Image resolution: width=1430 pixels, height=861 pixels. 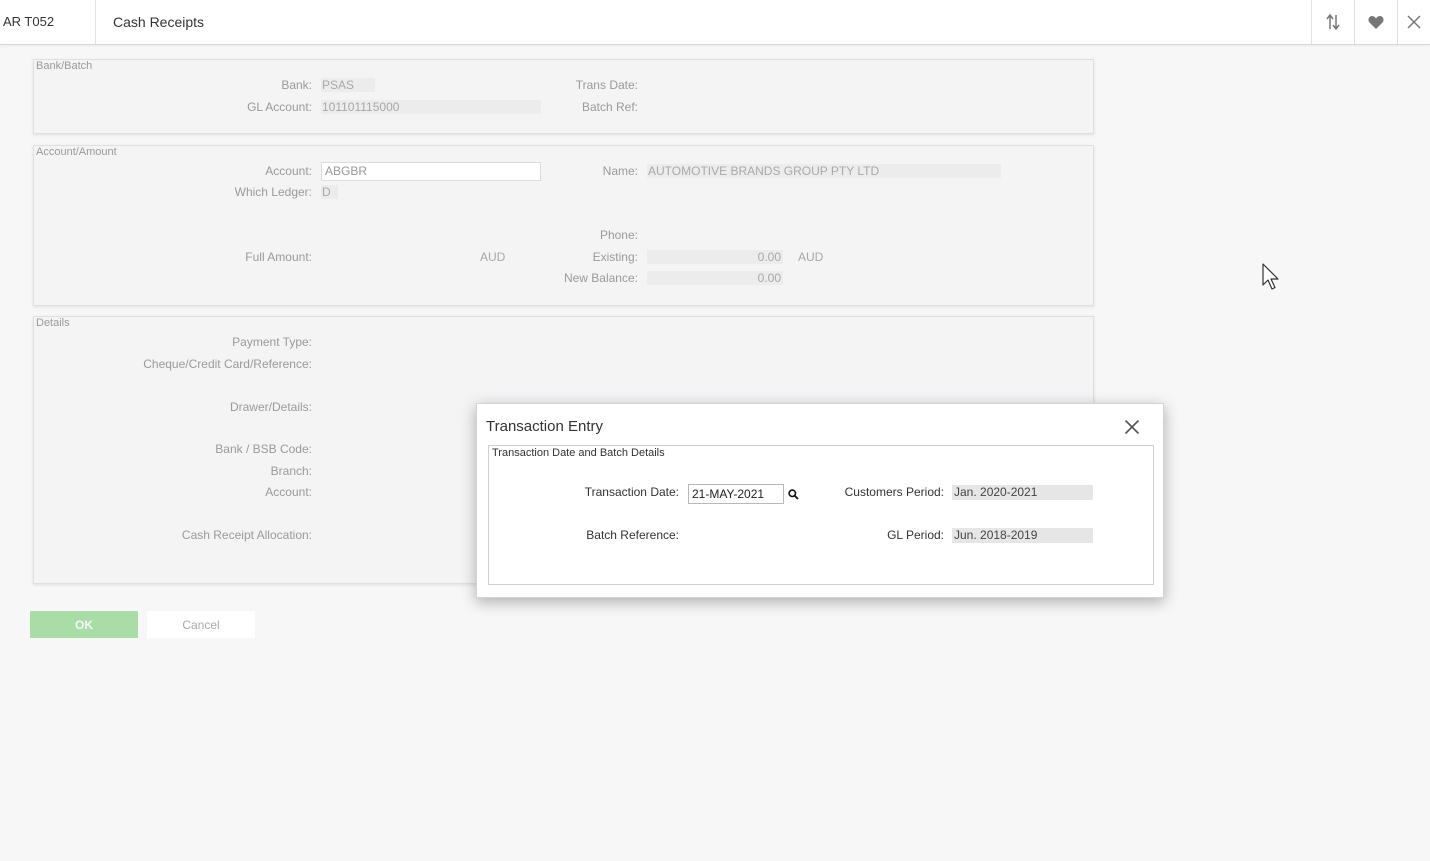 I want to click on name-value: AUTOMOTIVE BRANDS GROUP PTY LTD, so click(x=824, y=171).